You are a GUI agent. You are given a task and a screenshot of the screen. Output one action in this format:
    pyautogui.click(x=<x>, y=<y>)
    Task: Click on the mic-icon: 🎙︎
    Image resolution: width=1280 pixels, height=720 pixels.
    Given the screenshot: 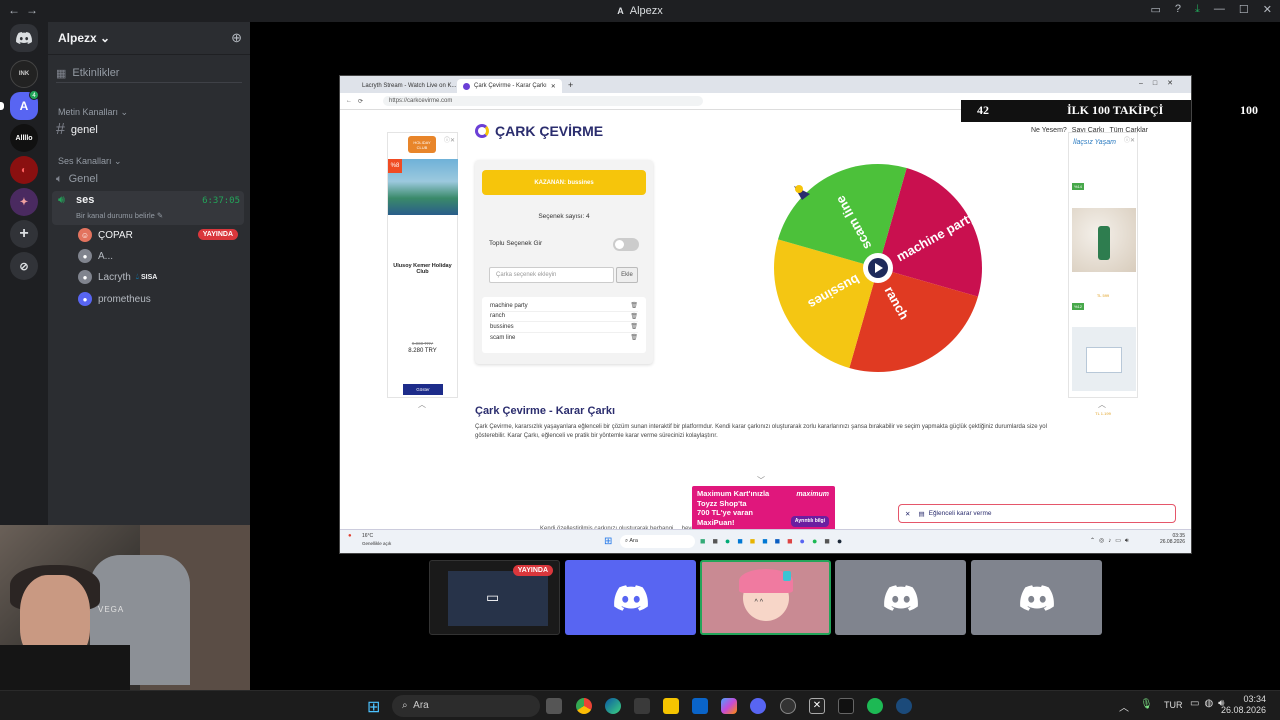 What is the action you would take?
    pyautogui.click(x=1146, y=704)
    